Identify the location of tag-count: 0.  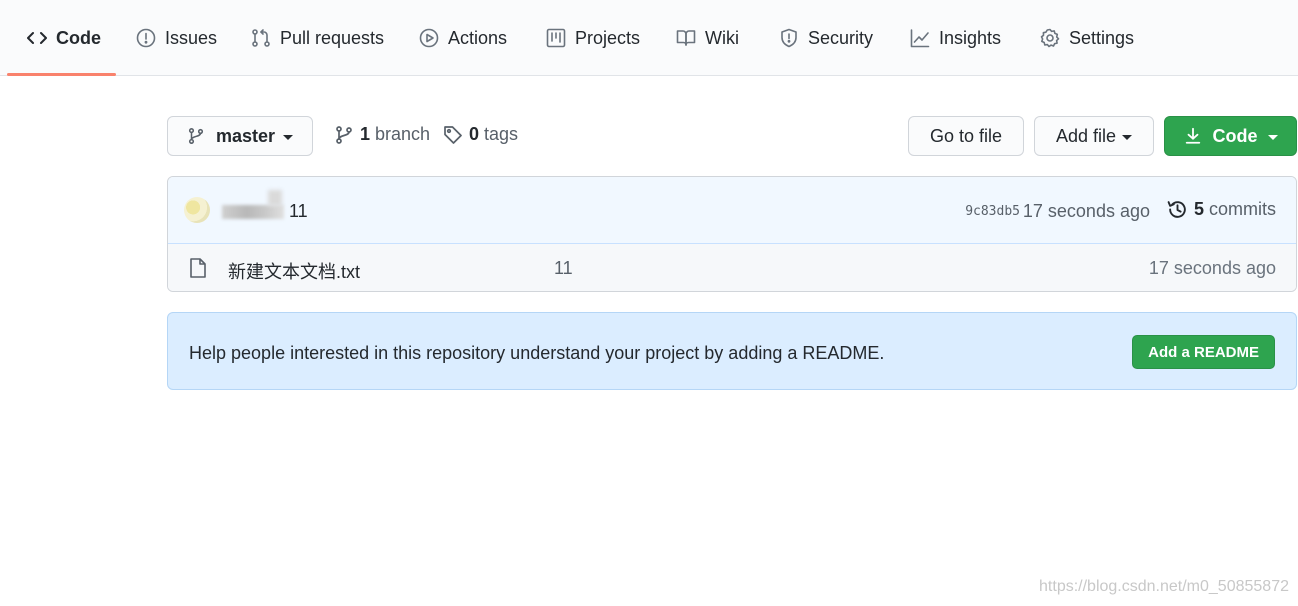
(474, 134).